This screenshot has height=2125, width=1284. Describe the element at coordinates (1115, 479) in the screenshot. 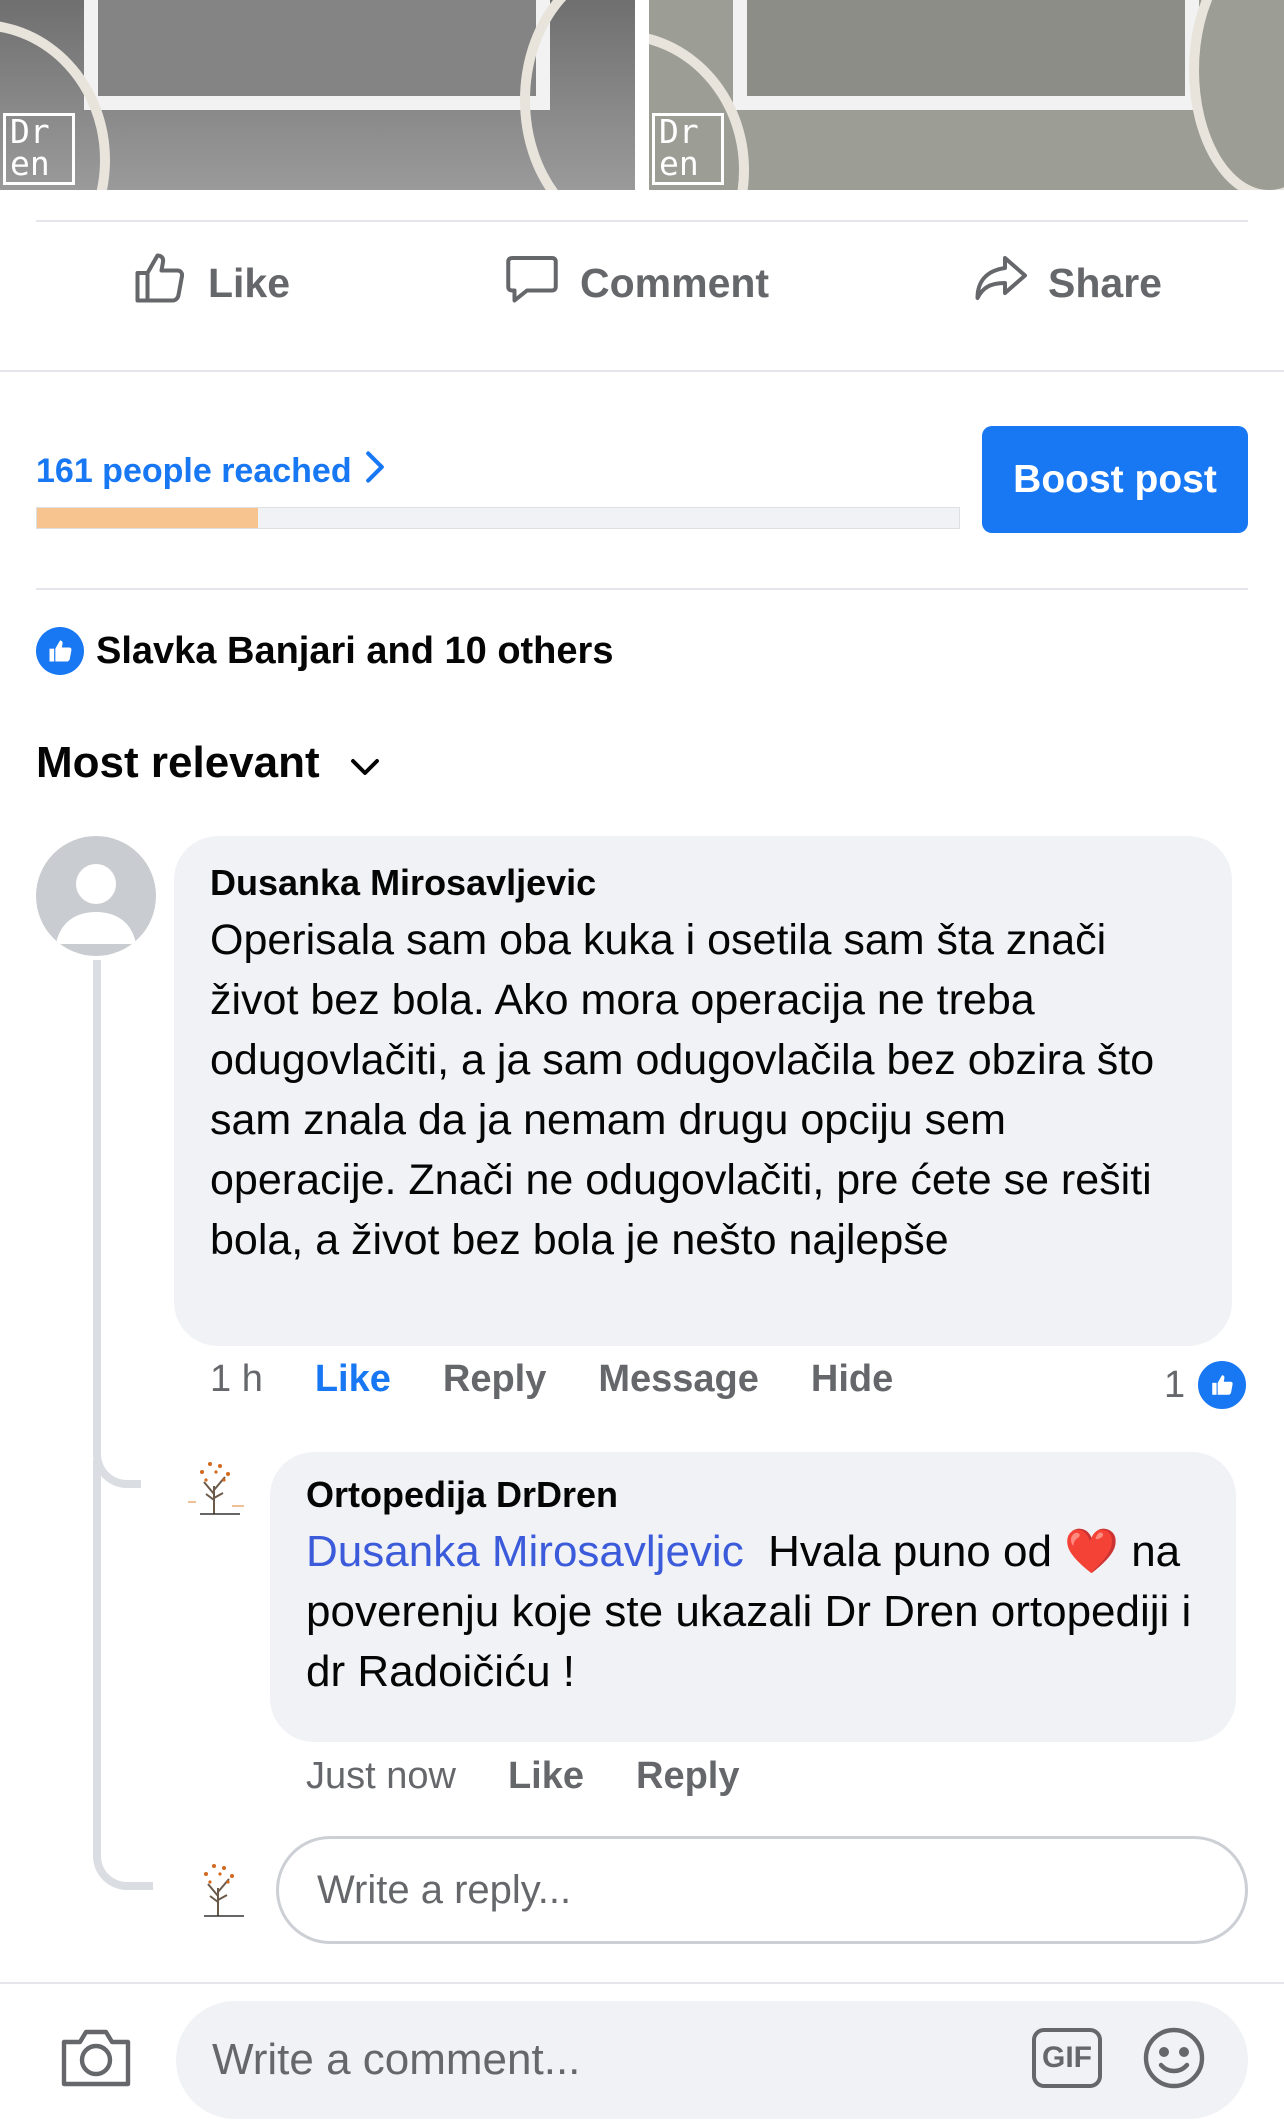

I see `boost-post-button: Boost post` at that location.